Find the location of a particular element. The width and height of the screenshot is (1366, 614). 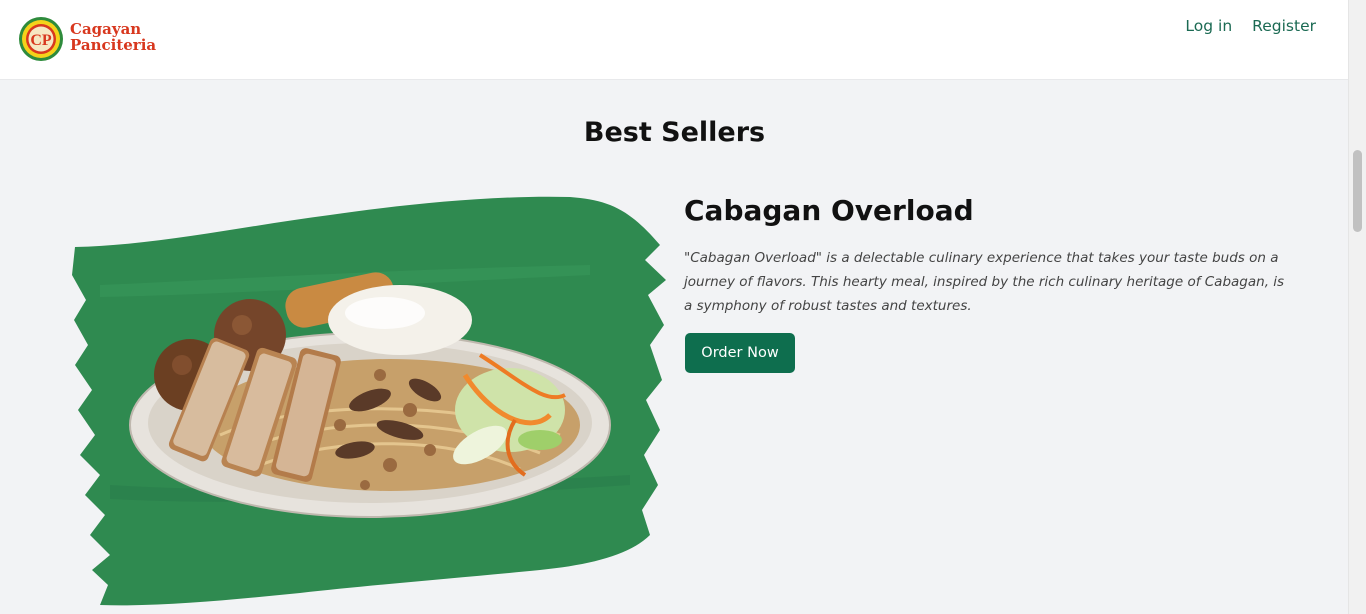

register-link: Register is located at coordinates (1284, 26).